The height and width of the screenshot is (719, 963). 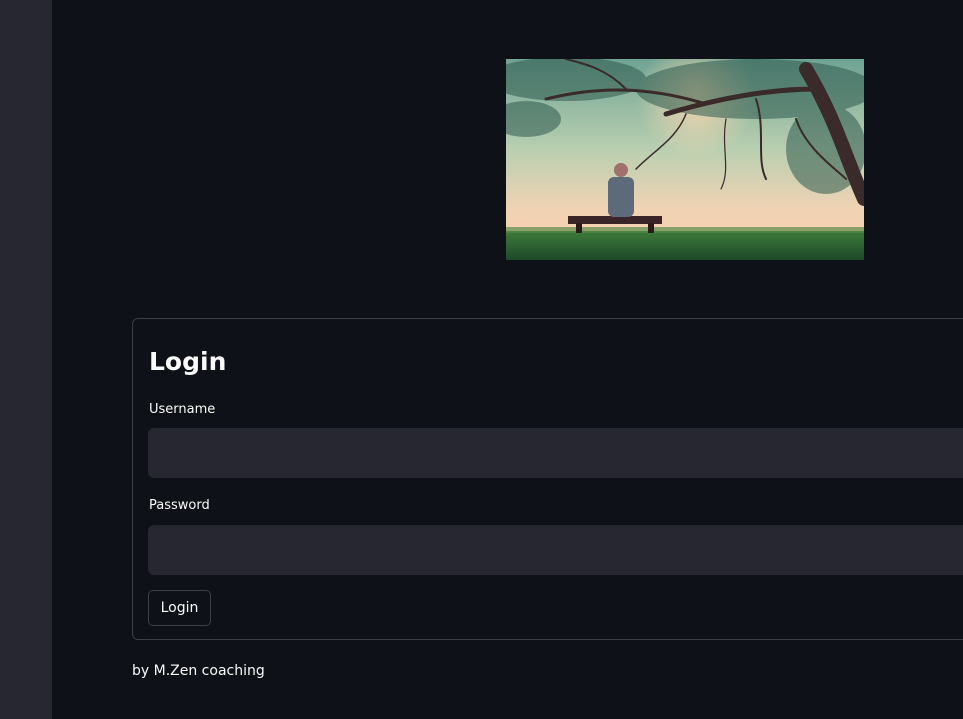 What do you see at coordinates (179, 505) in the screenshot?
I see `password-label: Password` at bounding box center [179, 505].